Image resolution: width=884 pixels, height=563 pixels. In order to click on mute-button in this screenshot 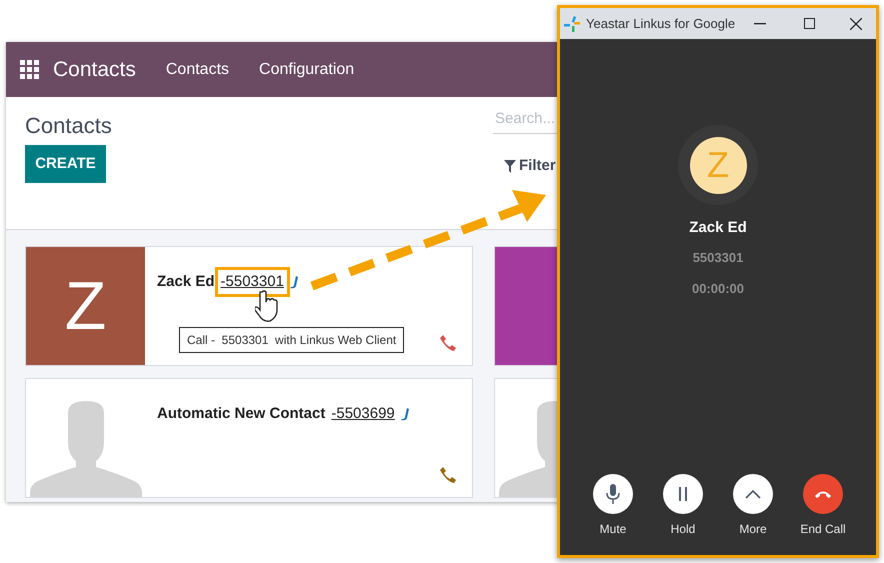, I will do `click(613, 494)`.